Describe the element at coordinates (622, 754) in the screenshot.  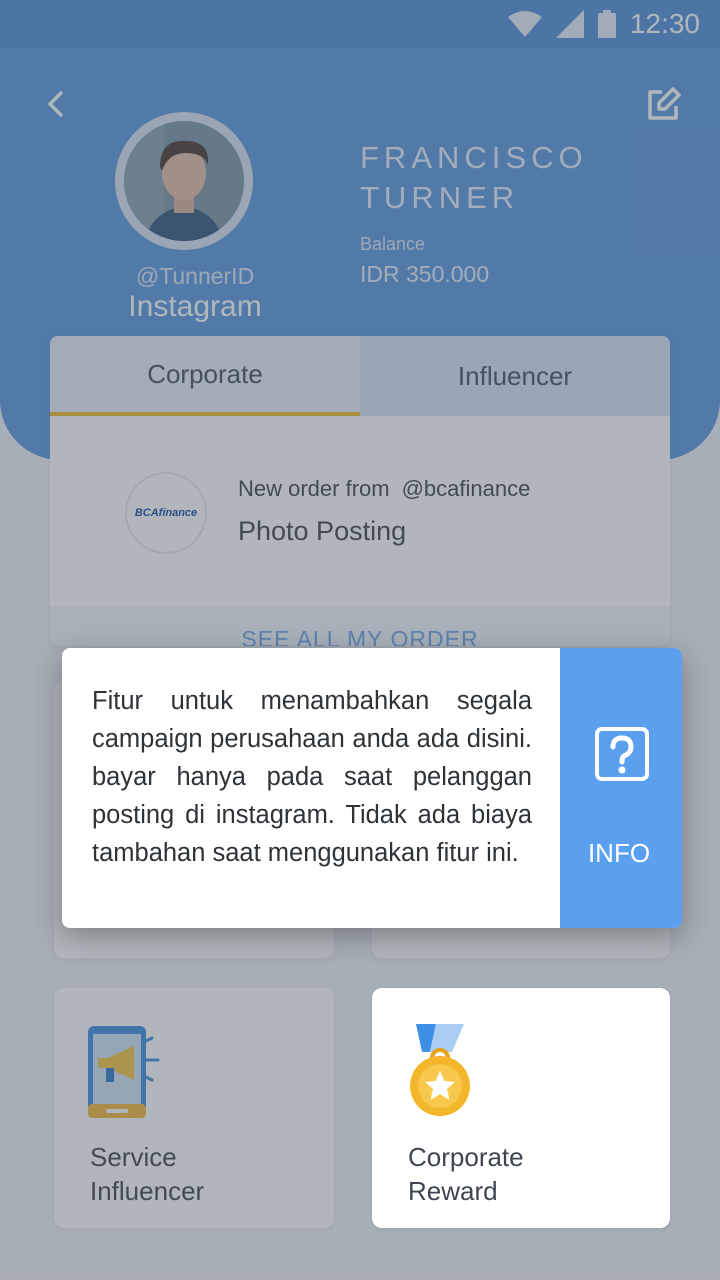
I see `question-icon` at that location.